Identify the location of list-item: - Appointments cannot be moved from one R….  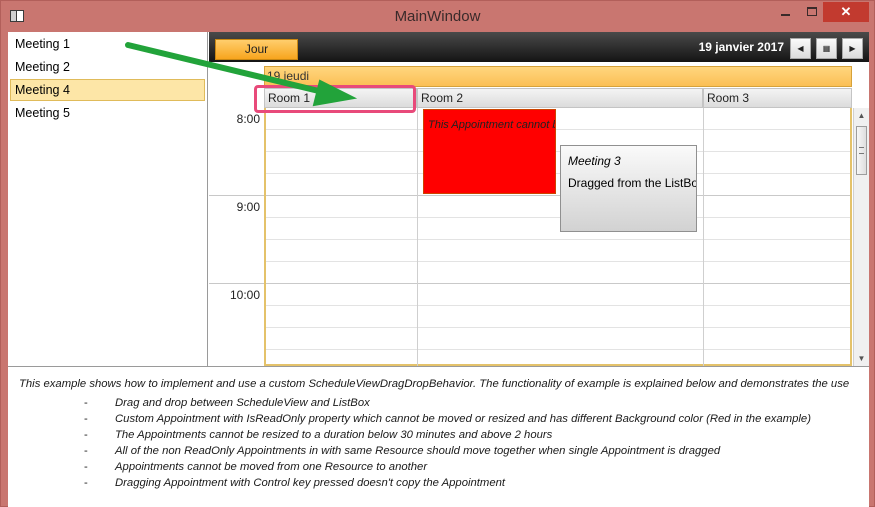
(447, 467).